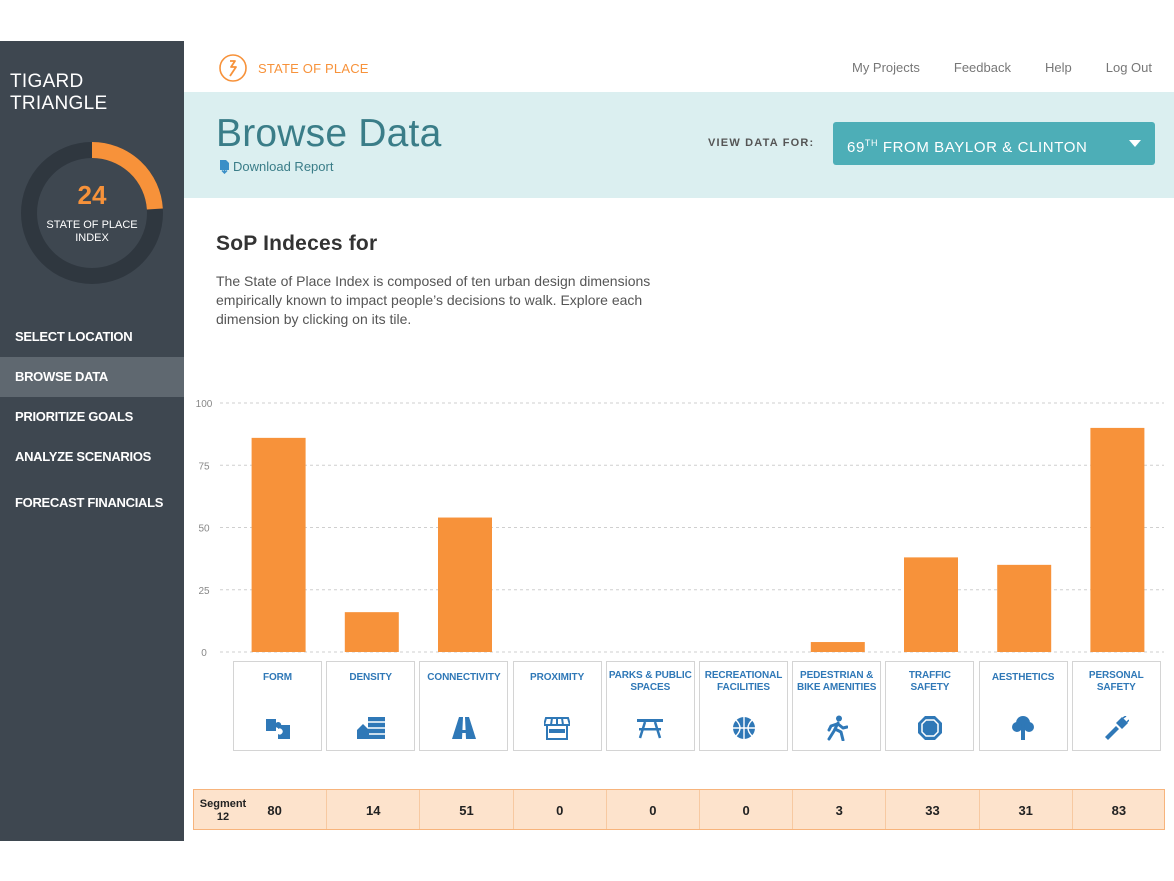  I want to click on tile-label: PROXIMITY, so click(557, 677).